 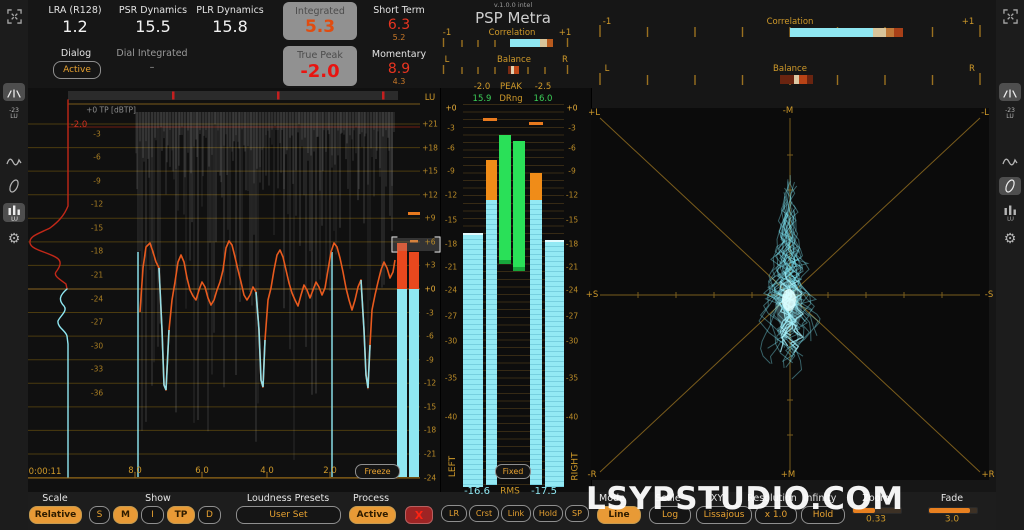 What do you see at coordinates (14, 114) in the screenshot?
I see `view-lu-scale-icon: -23 LU` at bounding box center [14, 114].